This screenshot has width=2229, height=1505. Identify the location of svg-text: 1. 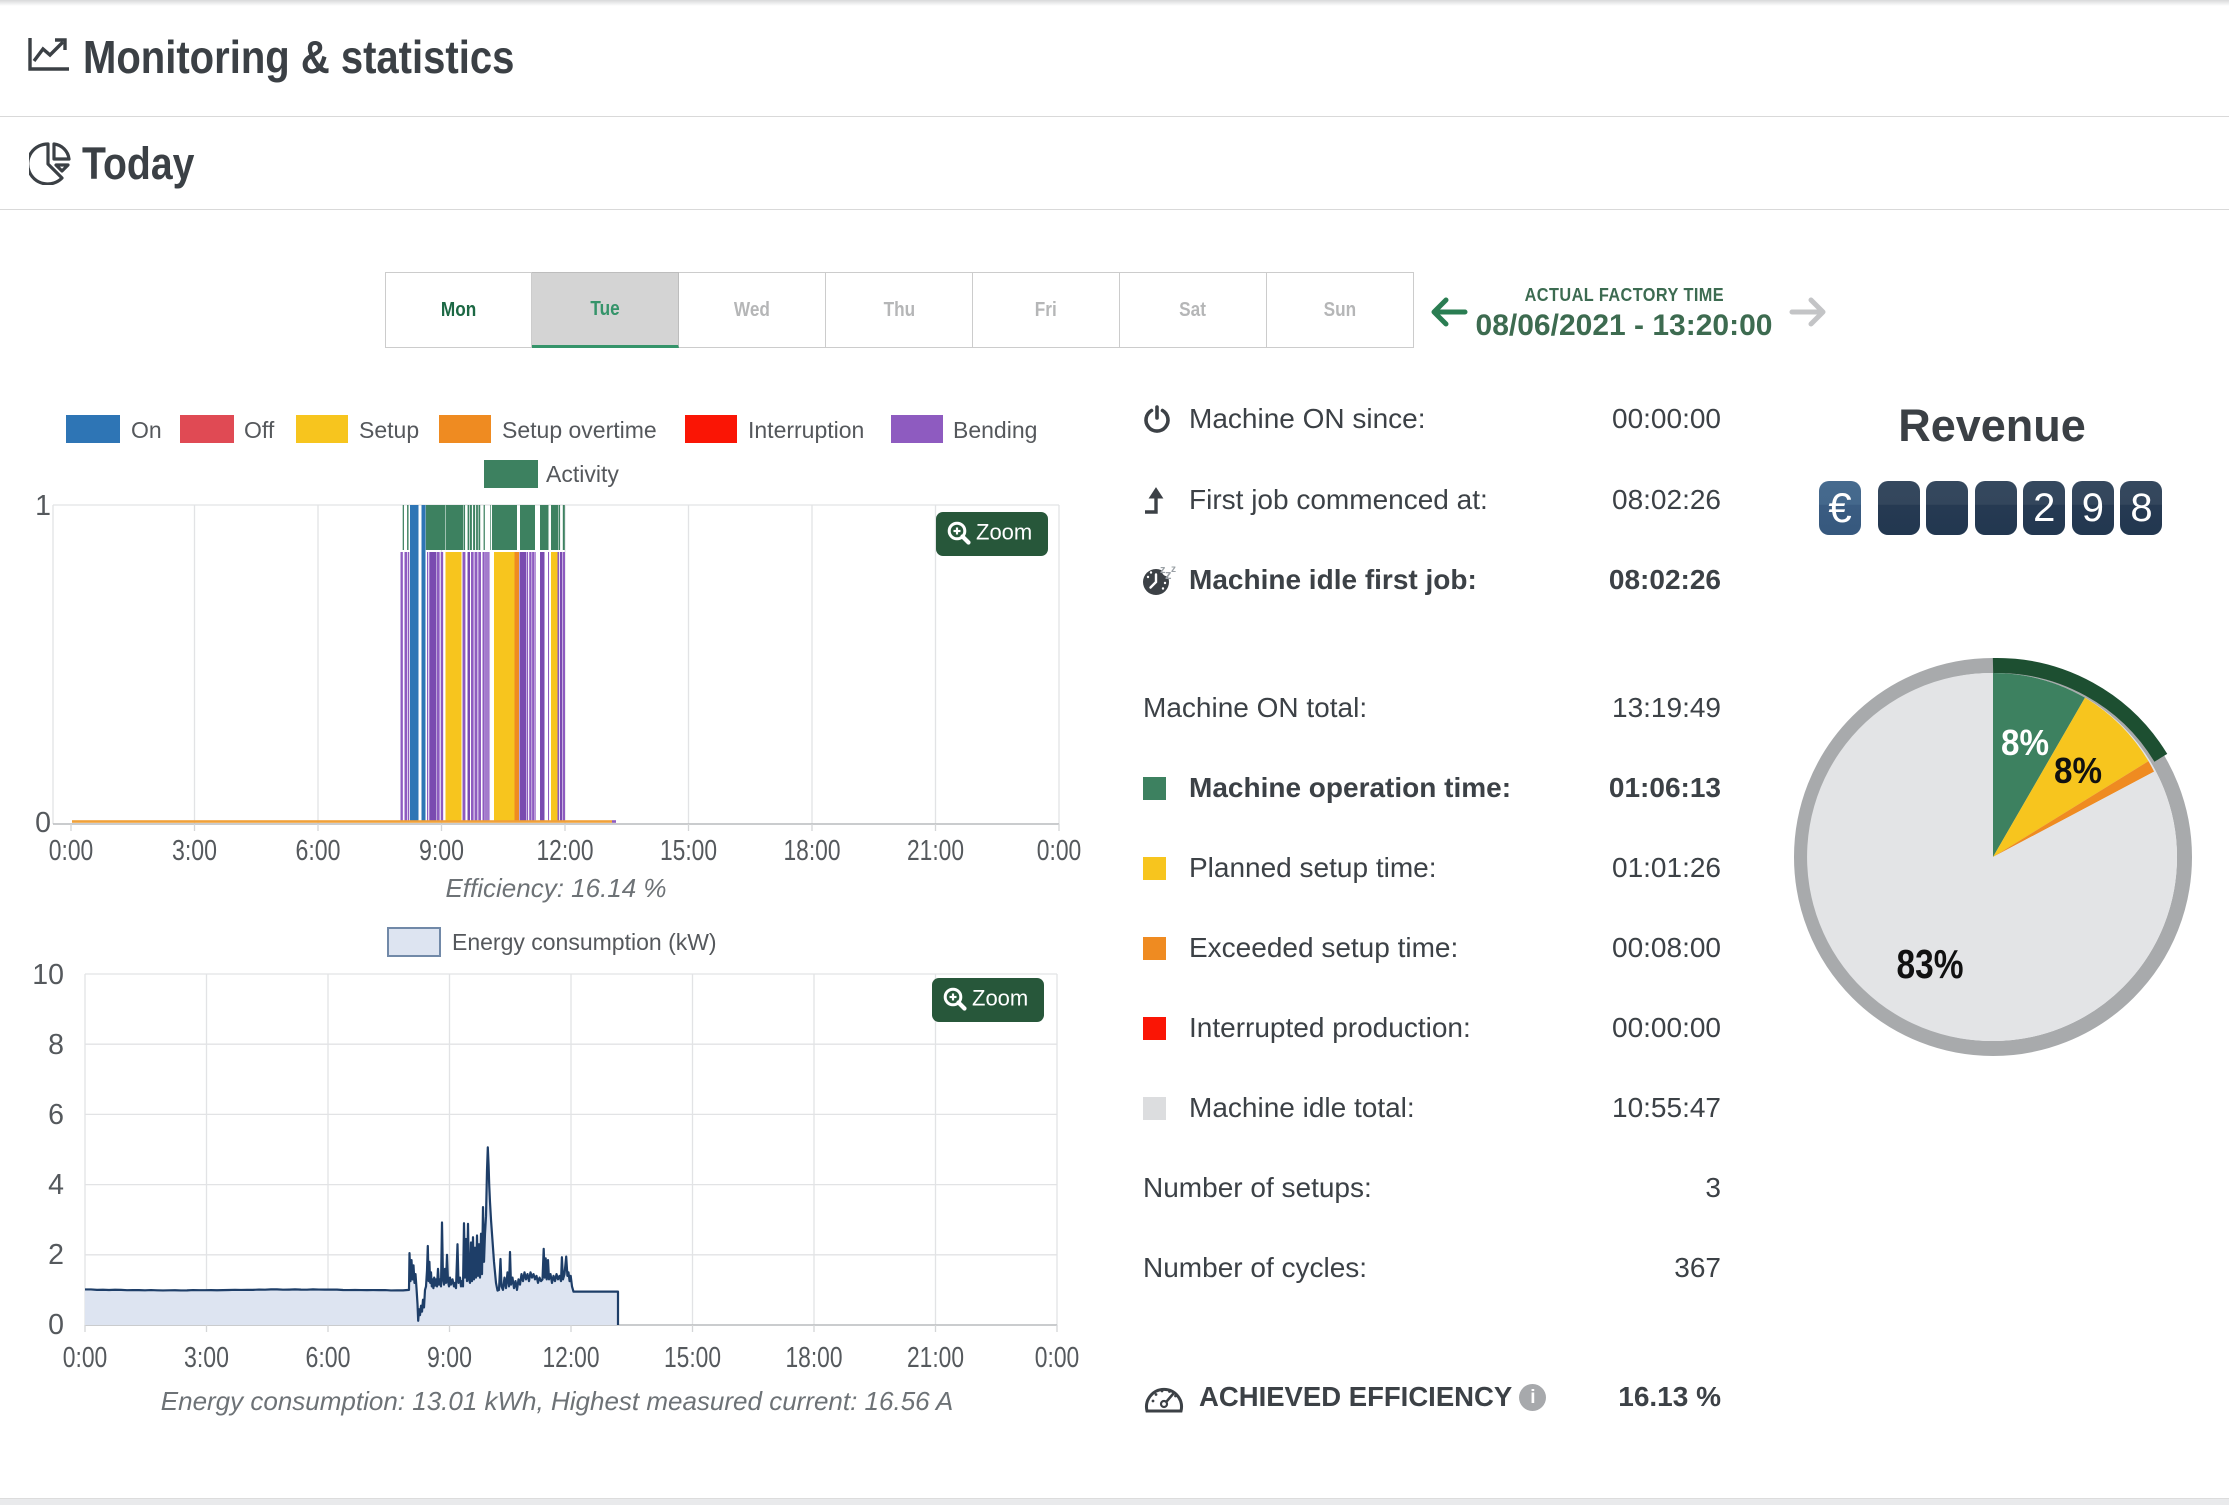
(43, 506).